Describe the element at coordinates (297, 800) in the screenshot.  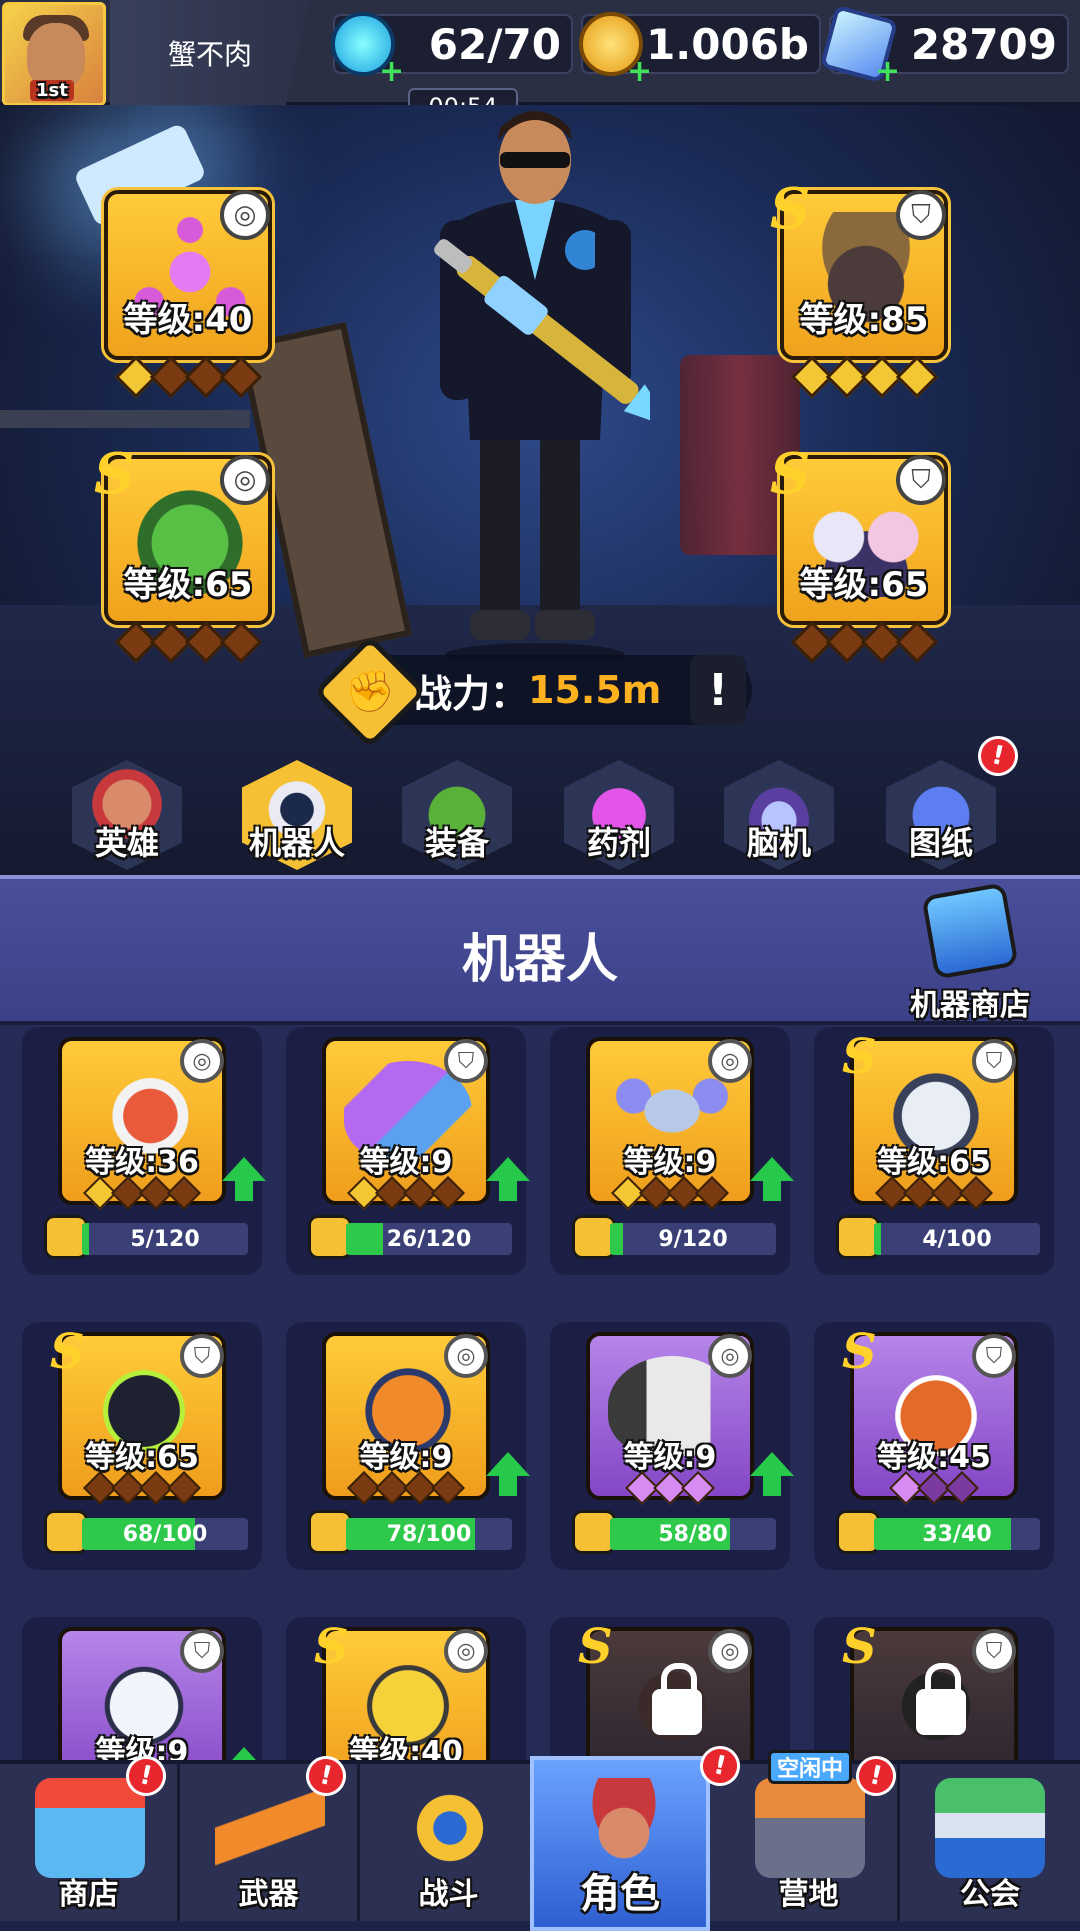
I see `tab-robot: 机器人` at that location.